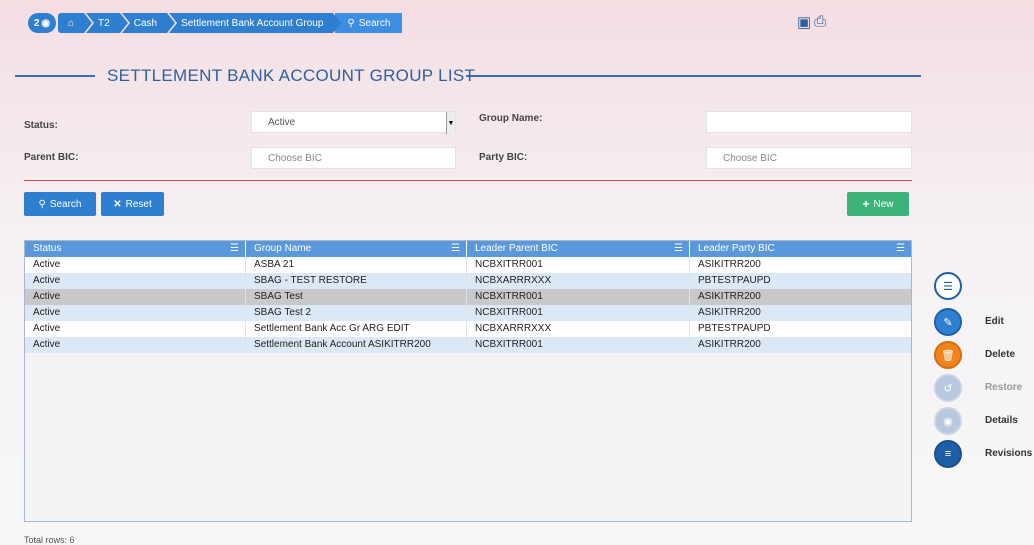 The image size is (1034, 545). I want to click on restore-button: ↺, so click(948, 388).